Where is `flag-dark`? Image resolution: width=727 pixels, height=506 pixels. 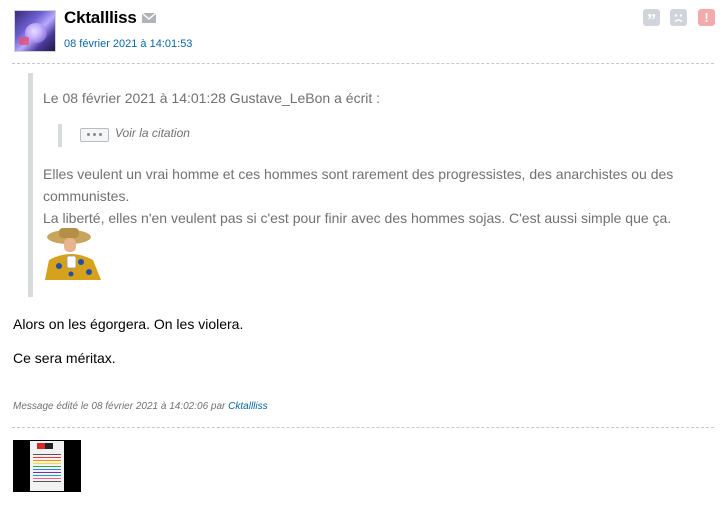
flag-dark is located at coordinates (49, 446).